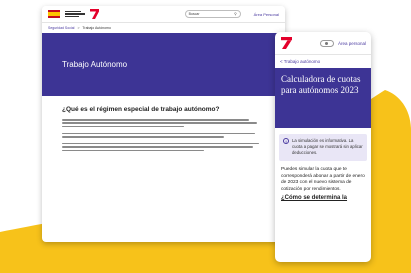  Describe the element at coordinates (163, 28) in the screenshot. I see `breadcrumb: Seguridad Social > Trabajo Autónomo` at that location.